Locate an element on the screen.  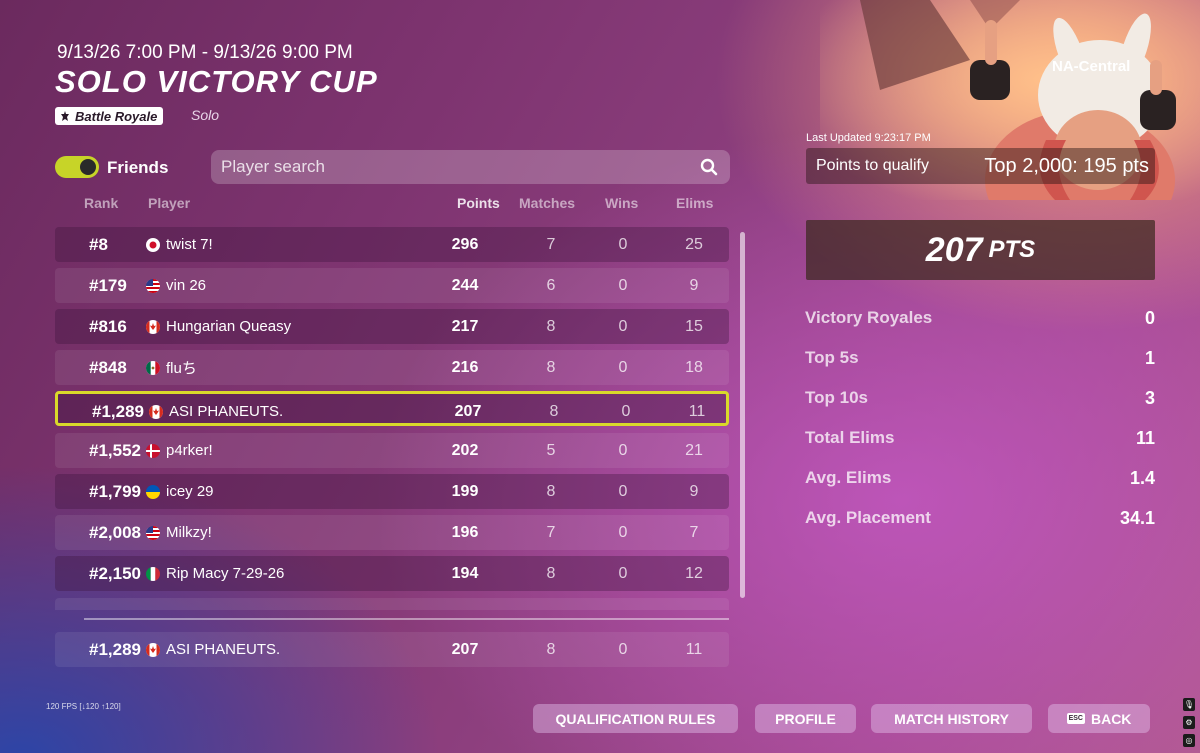
points-cell: 244 is located at coordinates (465, 285).